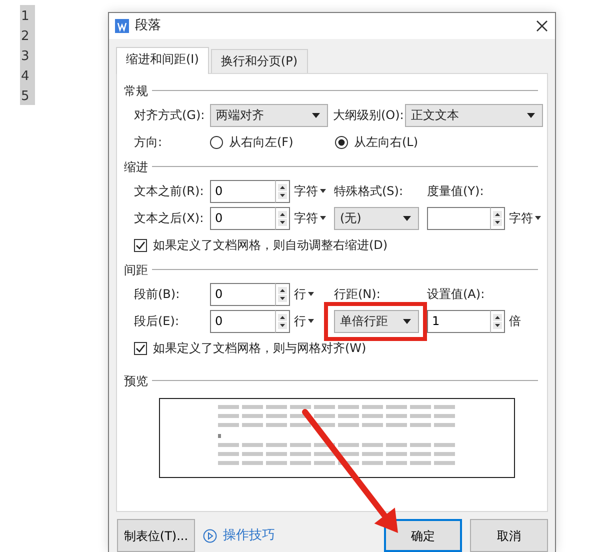 The width and height of the screenshot is (603, 552). I want to click on section-title: 间距, so click(136, 270).